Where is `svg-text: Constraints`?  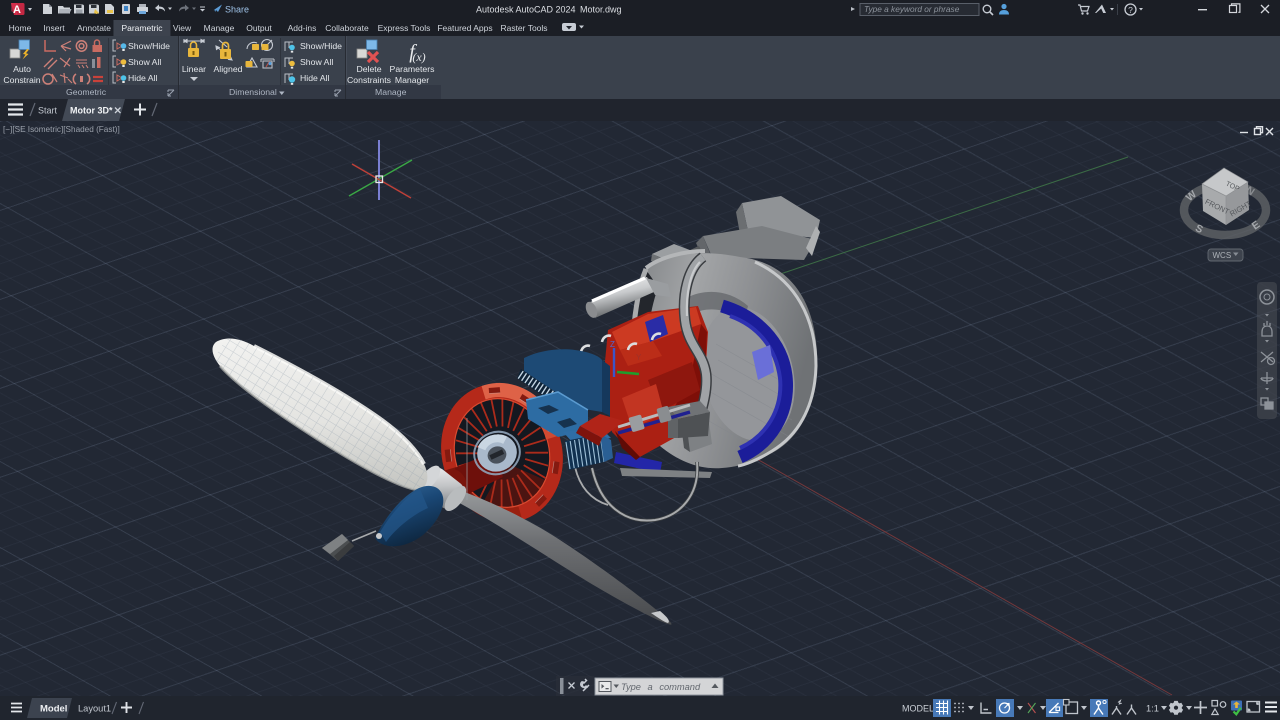
svg-text: Constraints is located at coordinates (369, 80).